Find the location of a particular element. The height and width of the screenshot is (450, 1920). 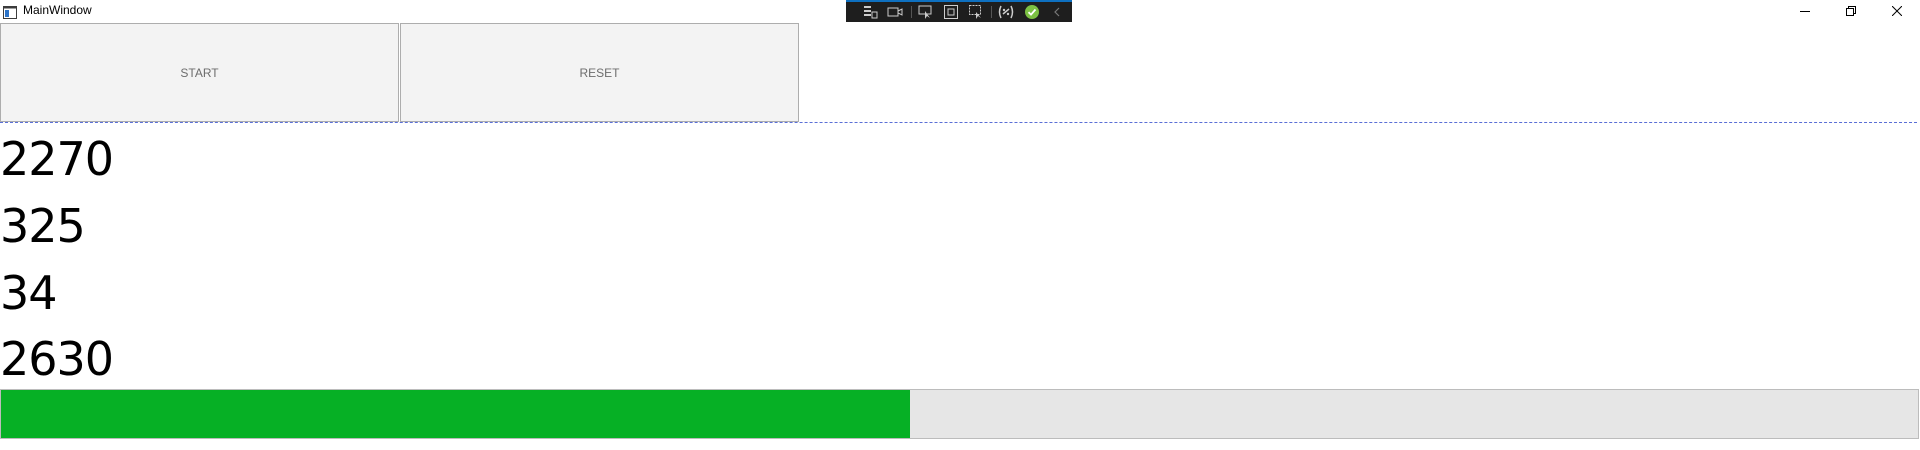

counter-value-4: 2630 is located at coordinates (57, 359).